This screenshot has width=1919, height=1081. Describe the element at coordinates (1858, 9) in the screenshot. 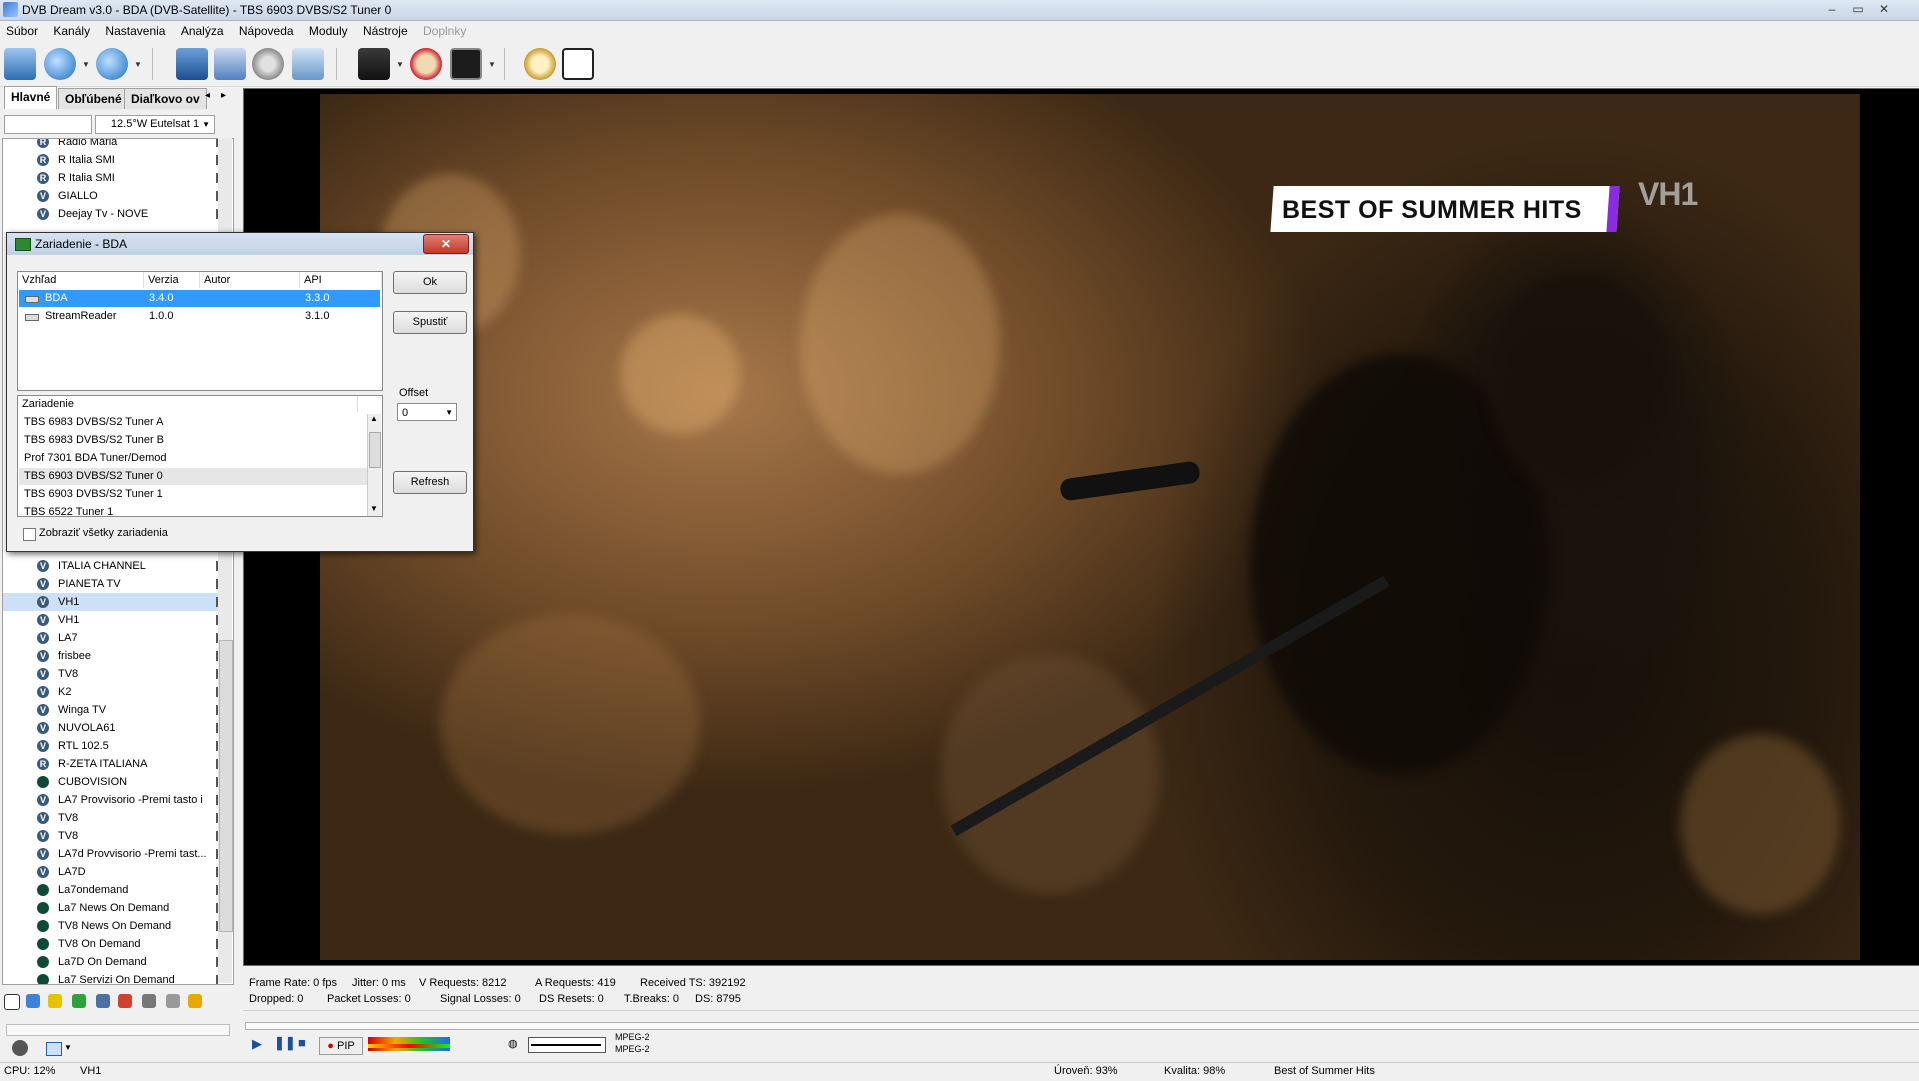

I see `maximize-button: ▭` at that location.